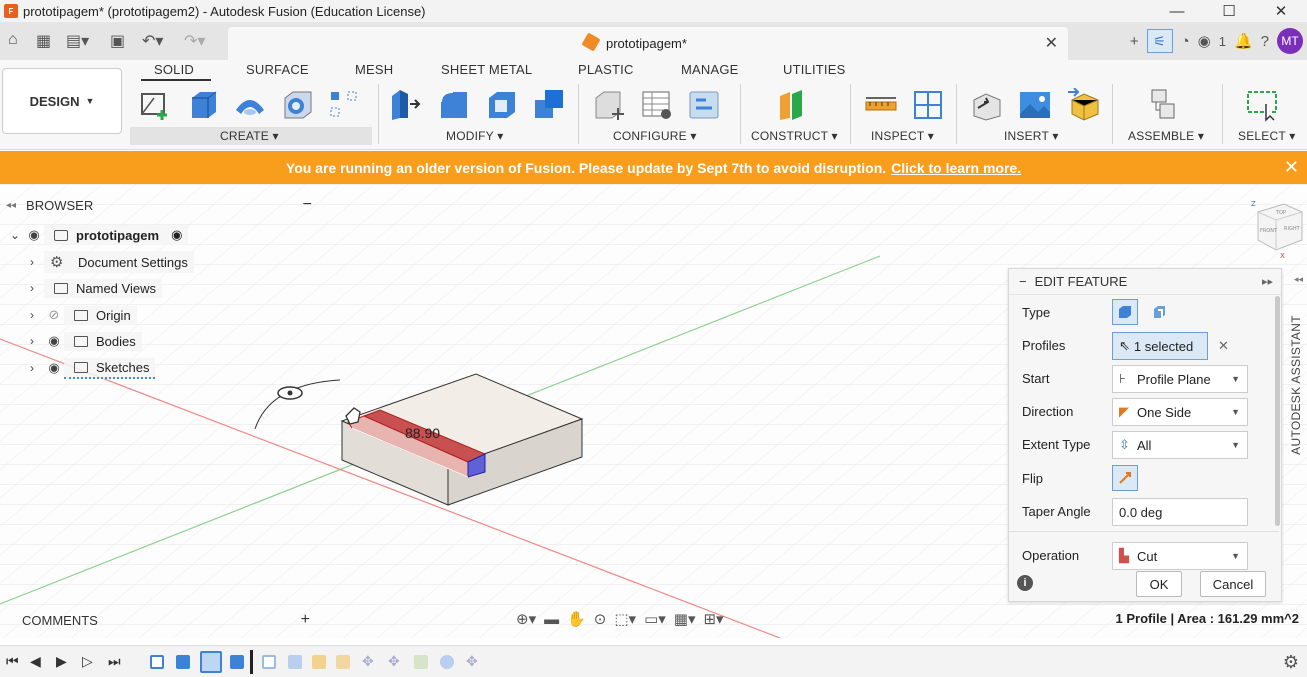 The image size is (1307, 677). I want to click on workspace-switcher: DESIGN ▼, so click(62, 101).